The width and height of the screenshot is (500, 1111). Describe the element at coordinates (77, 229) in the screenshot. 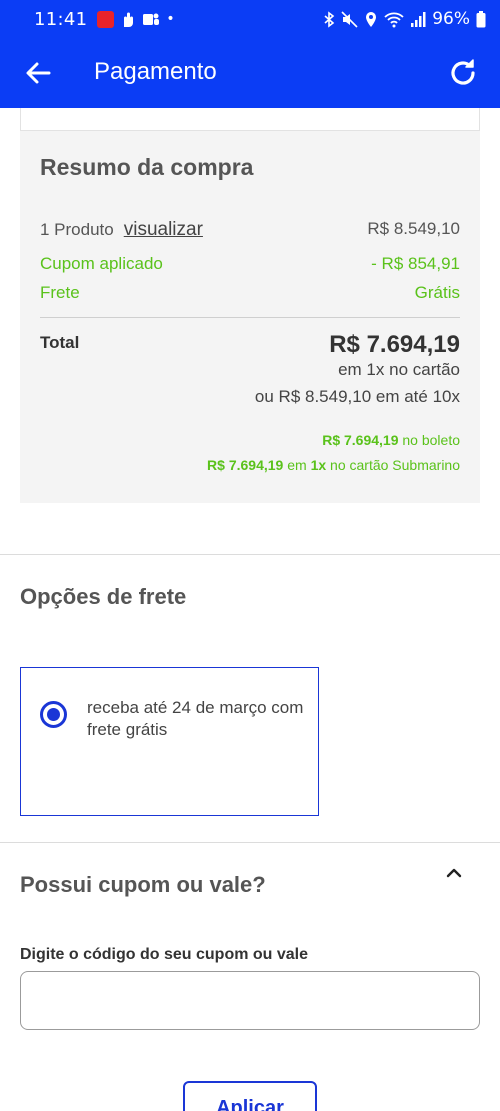

I see `product-count: 1 Produto` at that location.